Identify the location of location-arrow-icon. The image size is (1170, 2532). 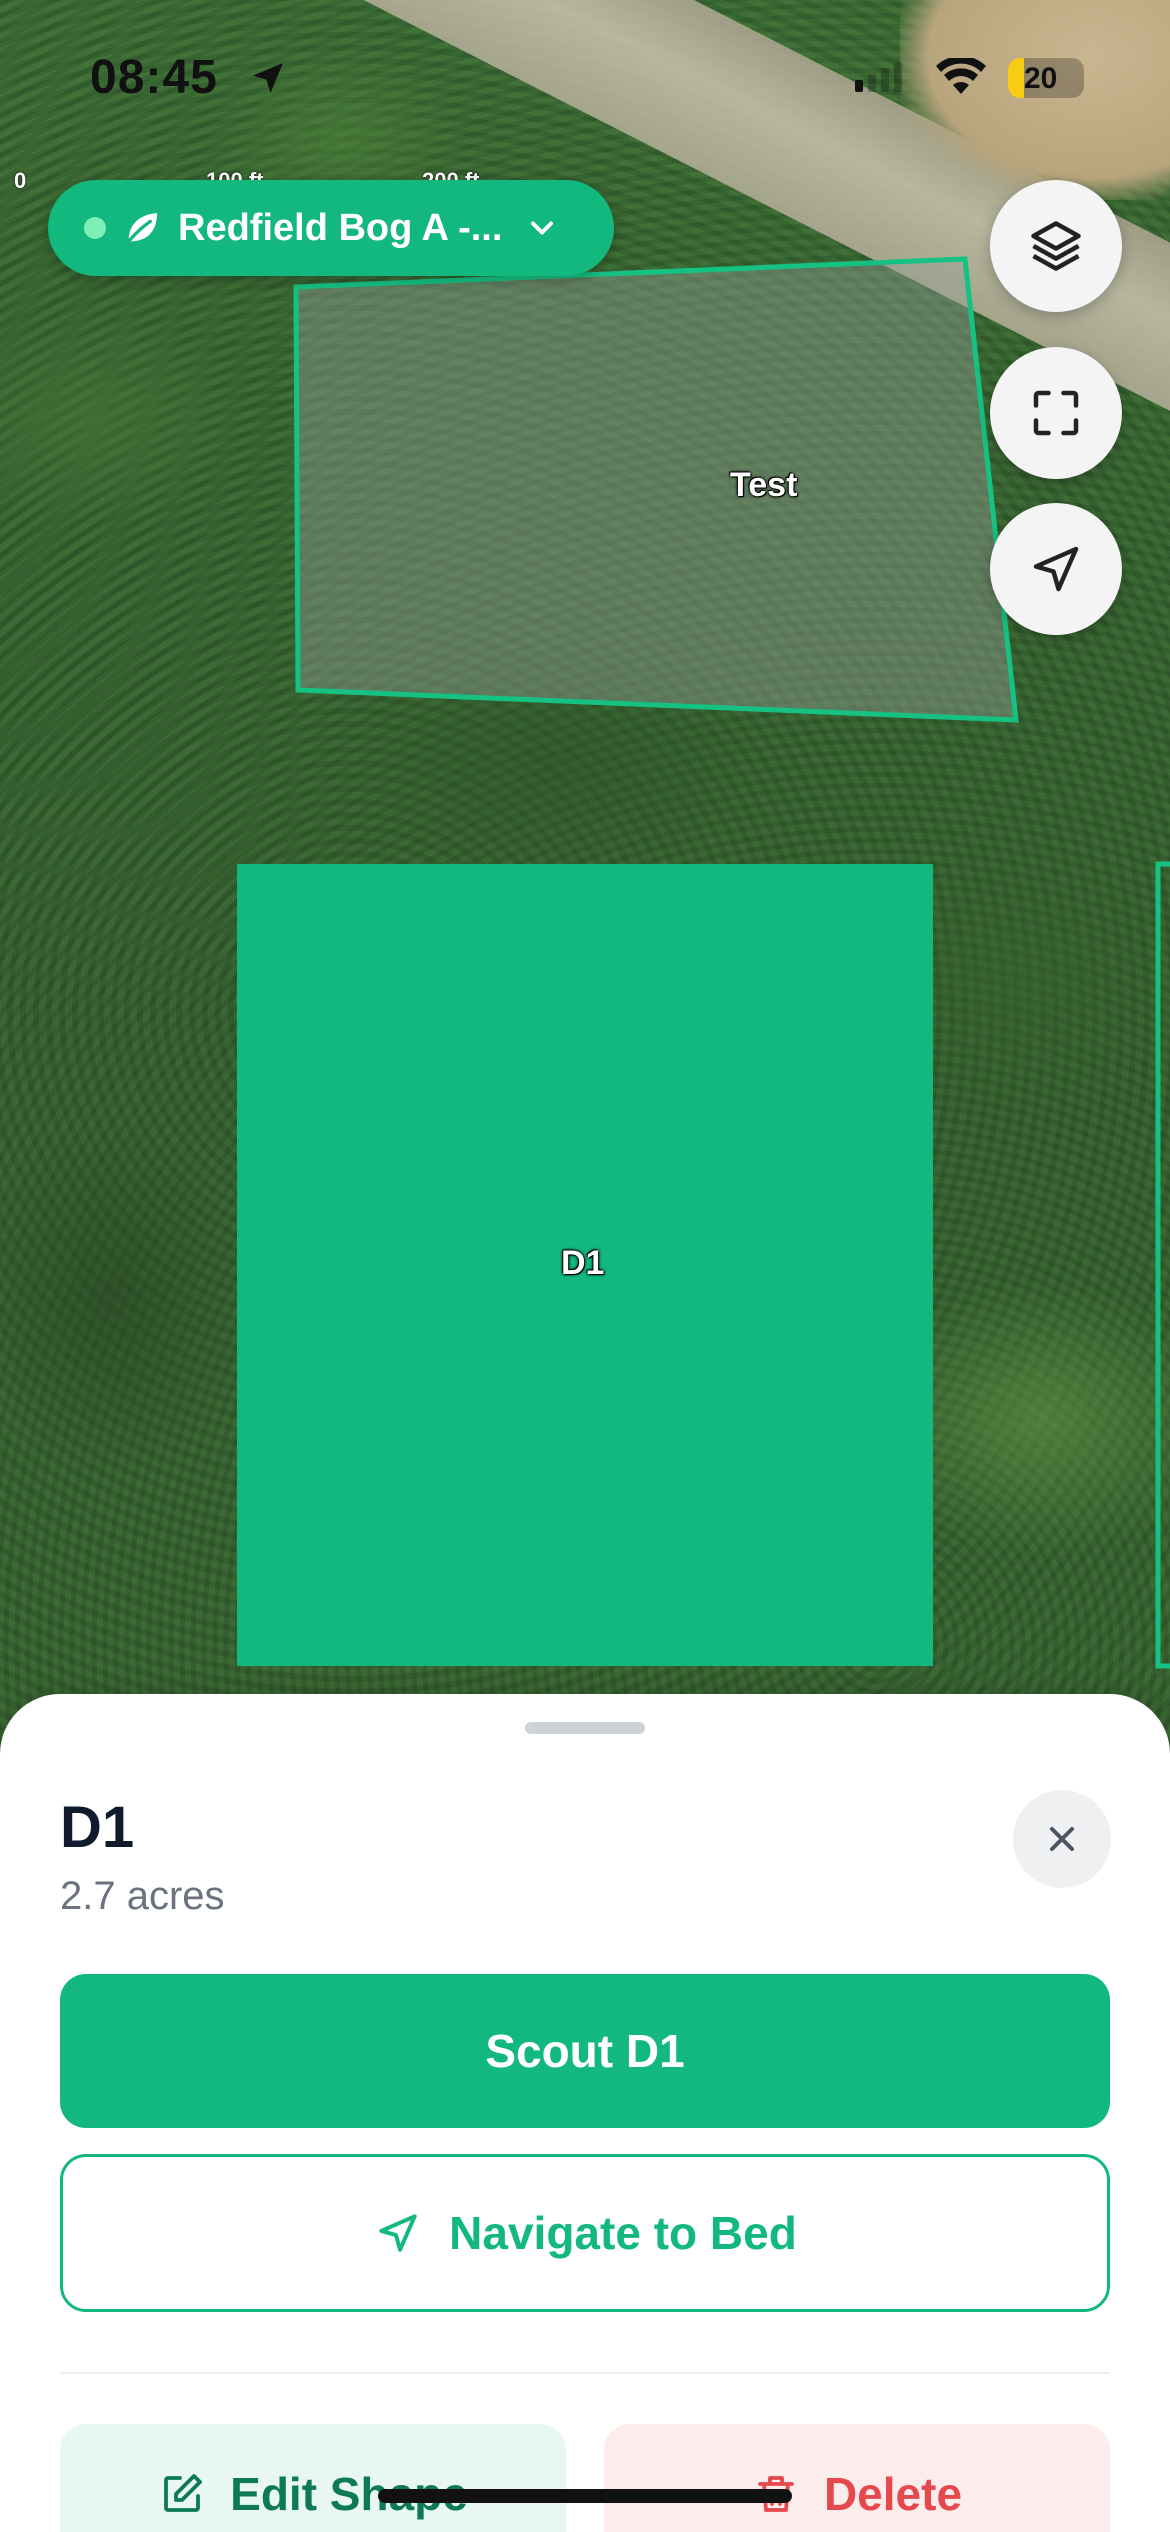
(268, 78).